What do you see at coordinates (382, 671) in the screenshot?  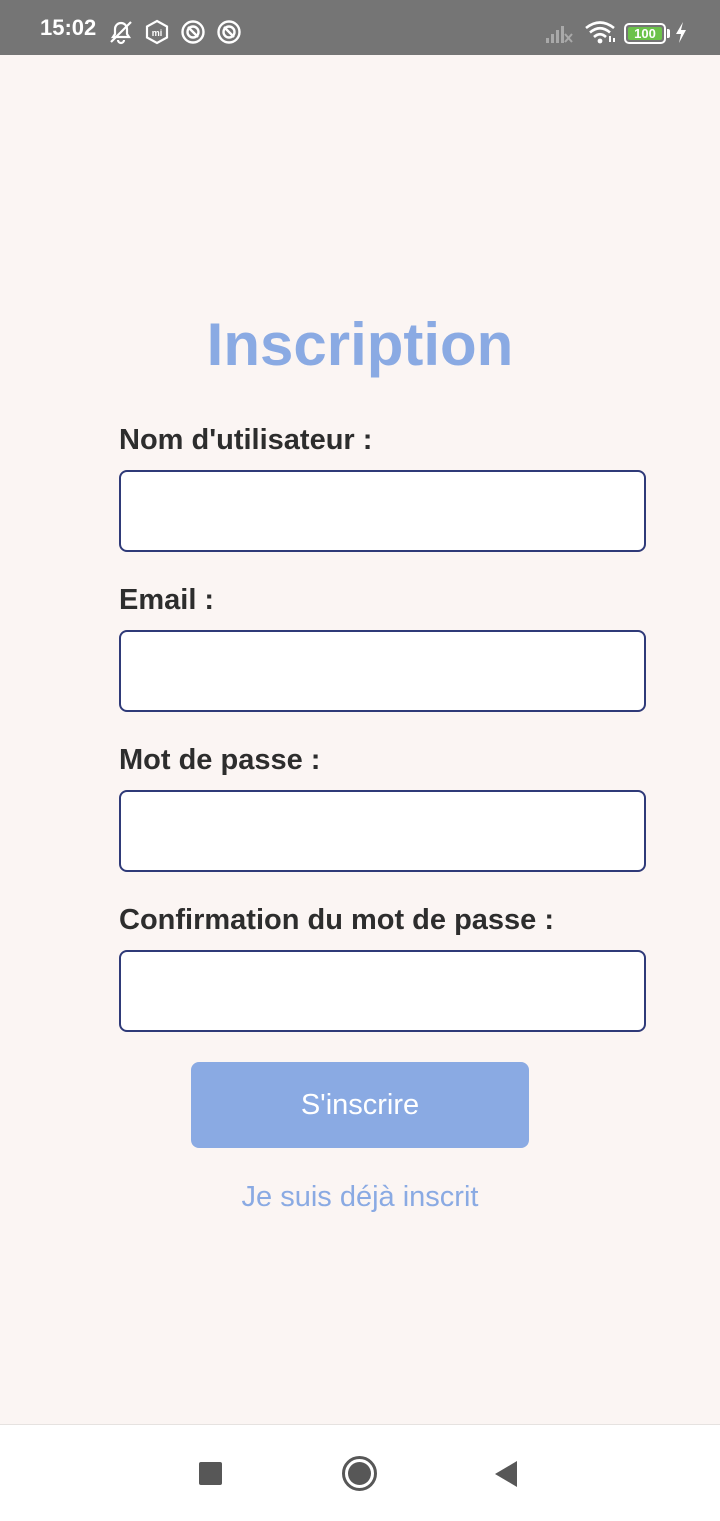 I see `email-field` at bounding box center [382, 671].